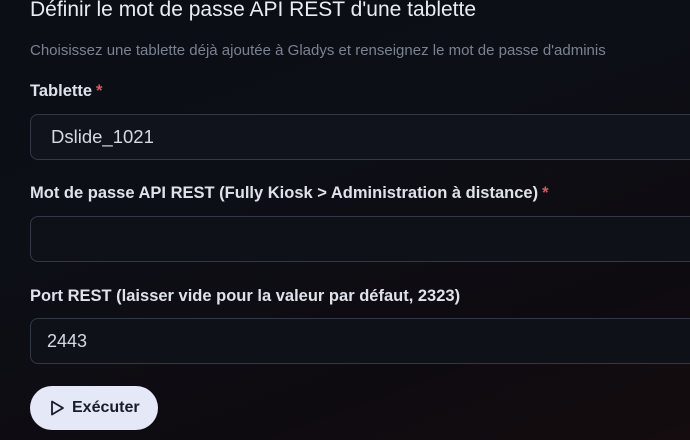 This screenshot has height=440, width=690. I want to click on tablet-select-value: Dslide_1021, so click(102, 136).